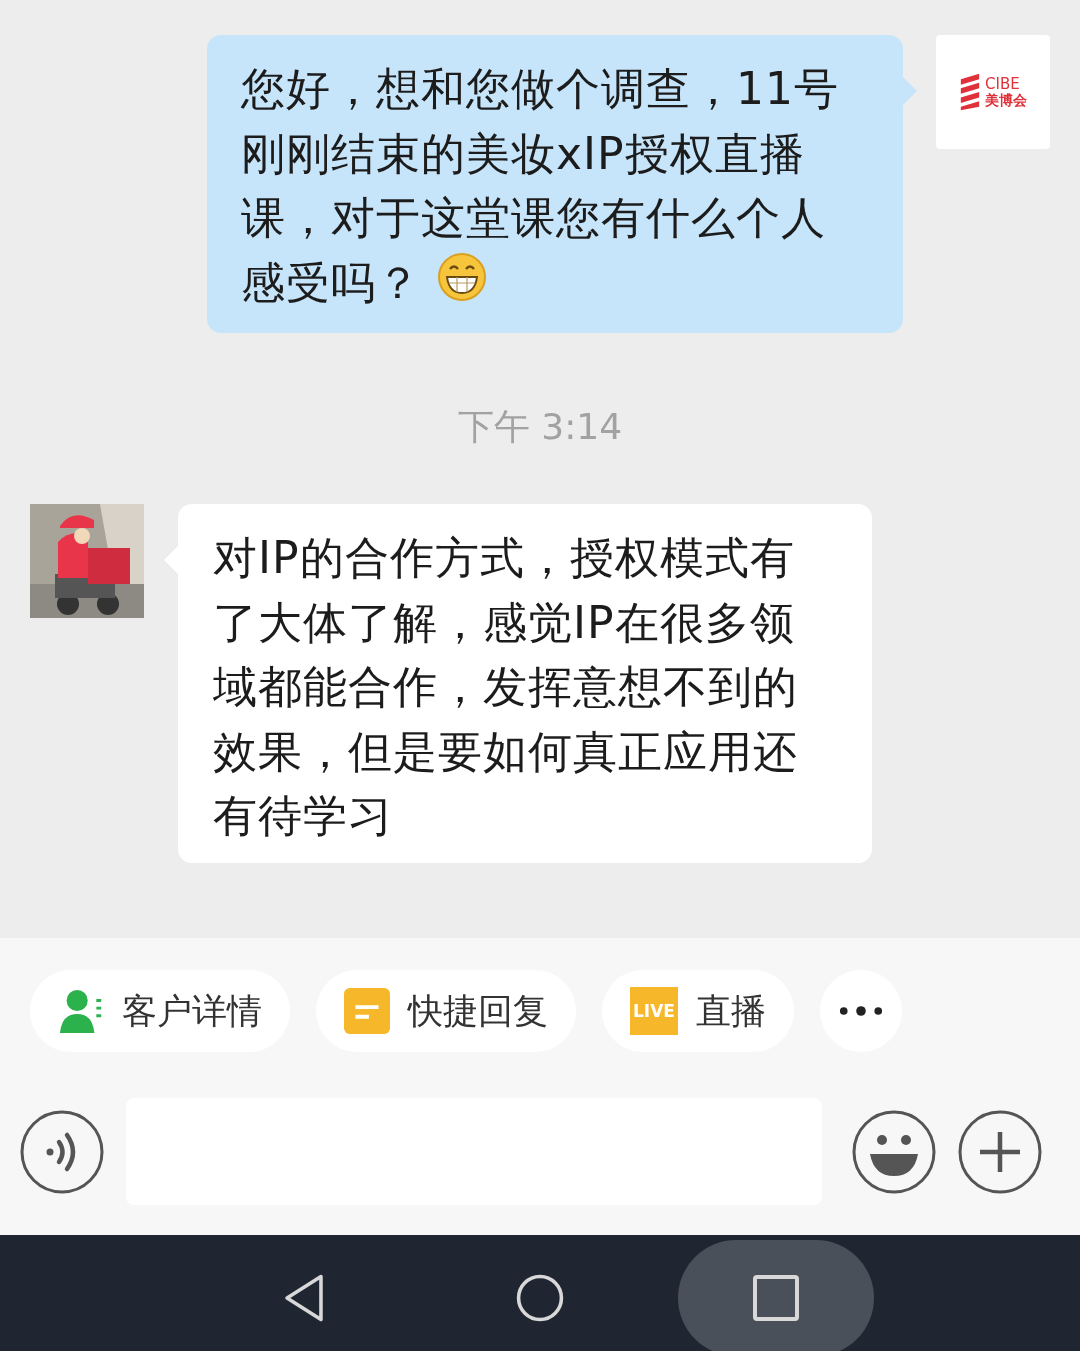  What do you see at coordinates (1006, 100) in the screenshot?
I see `logo-text: 美博会` at bounding box center [1006, 100].